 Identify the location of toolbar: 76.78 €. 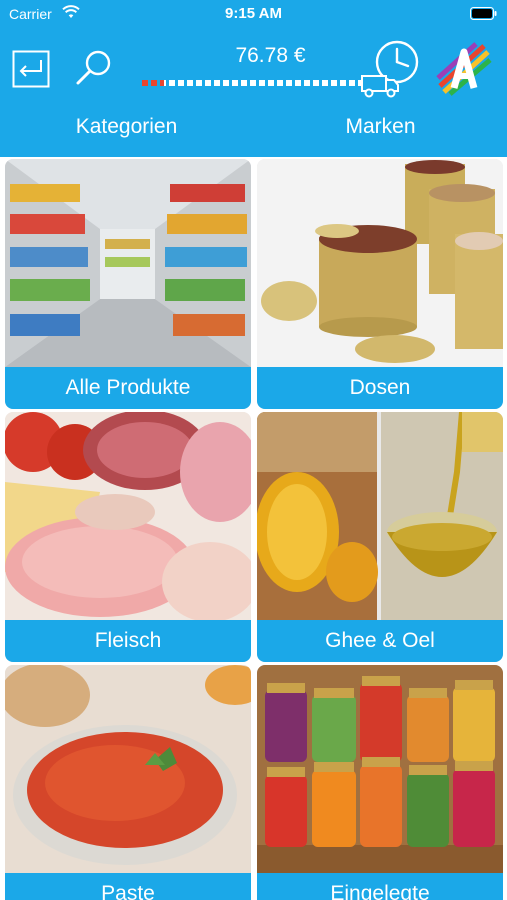
(253, 68).